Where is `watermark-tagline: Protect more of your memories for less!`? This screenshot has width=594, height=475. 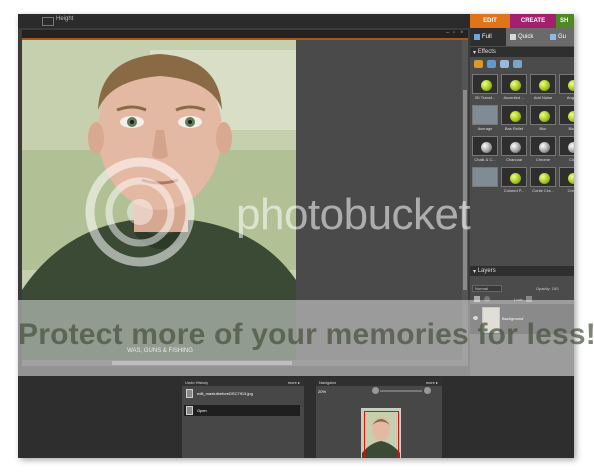
watermark-tagline: Protect more of your memories for less! is located at coordinates (306, 334).